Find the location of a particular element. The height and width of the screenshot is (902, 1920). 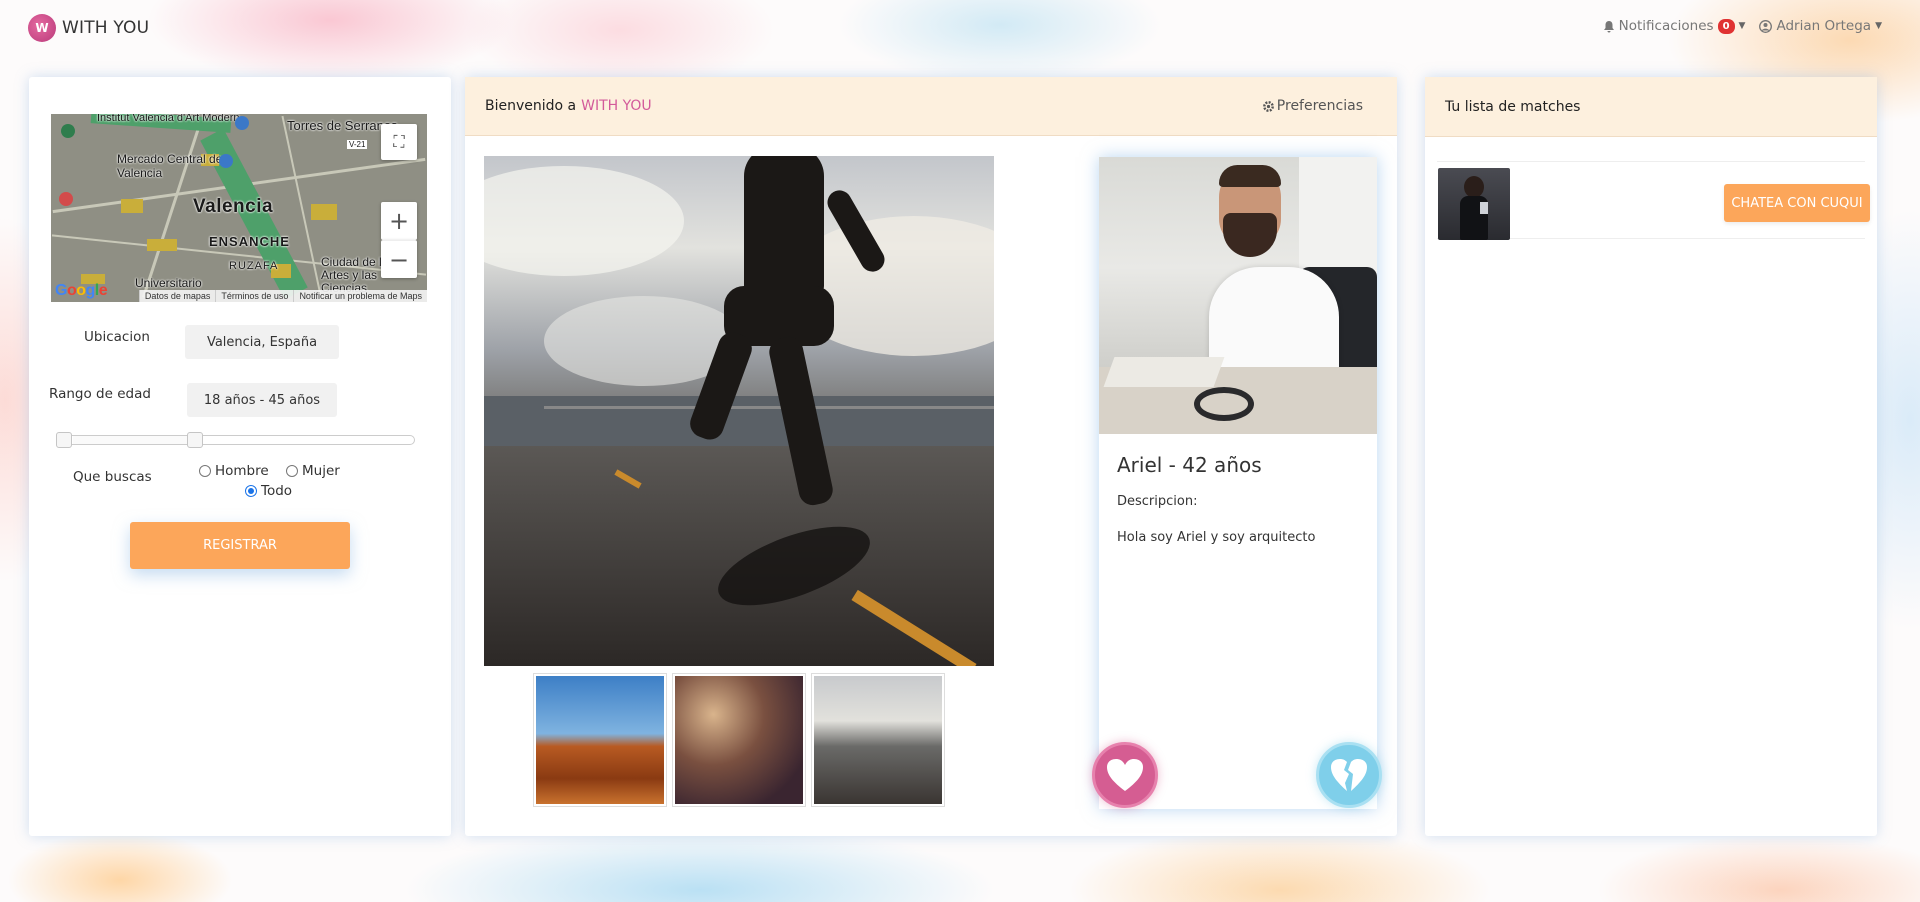

age-range-label: Rango de edad is located at coordinates (100, 394).